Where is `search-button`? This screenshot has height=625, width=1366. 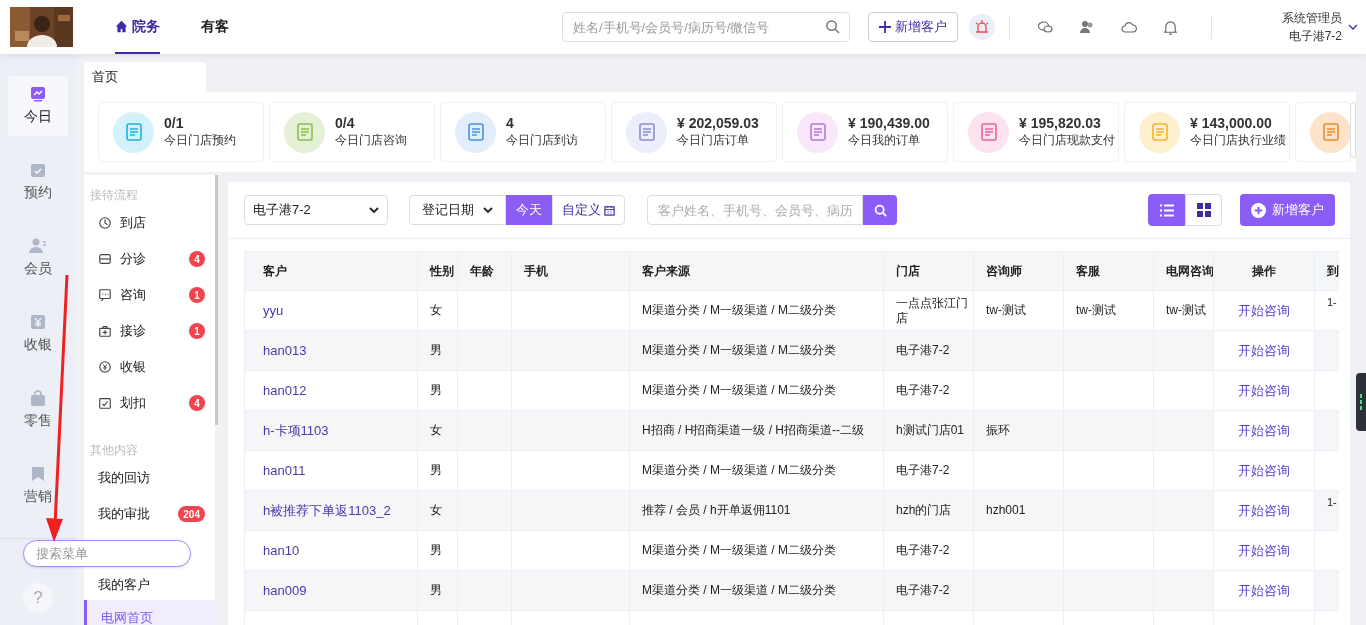
search-button is located at coordinates (880, 210).